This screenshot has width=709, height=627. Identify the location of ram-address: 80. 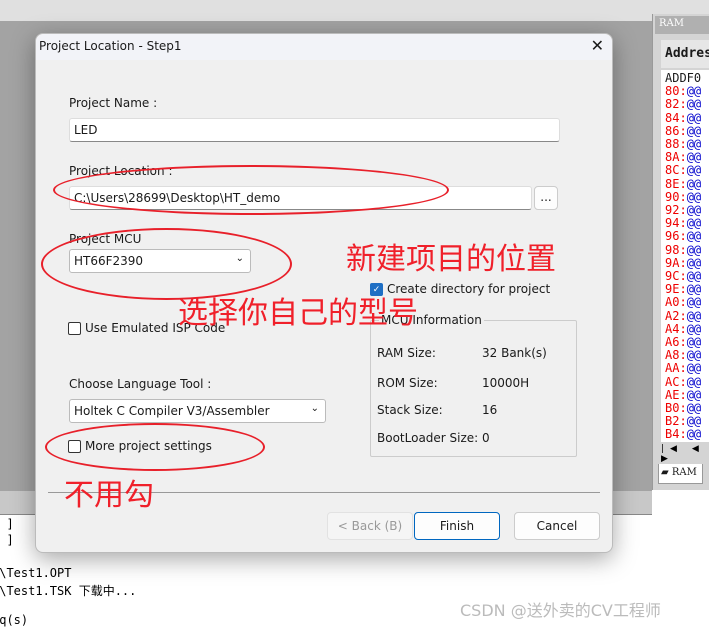
(672, 91).